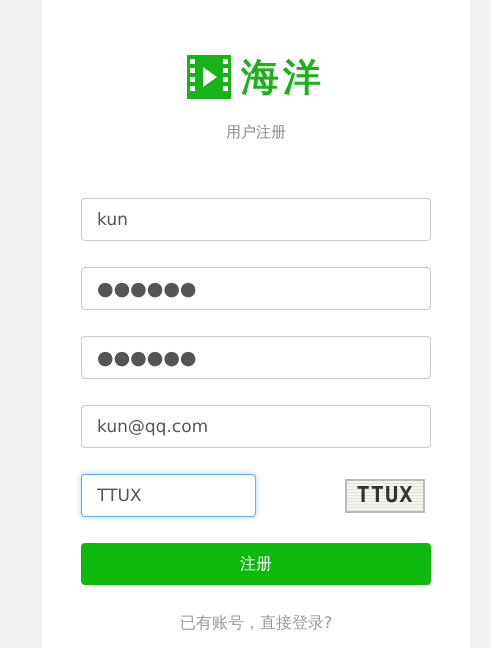  I want to click on captcha-field: TTUX, so click(168, 495).